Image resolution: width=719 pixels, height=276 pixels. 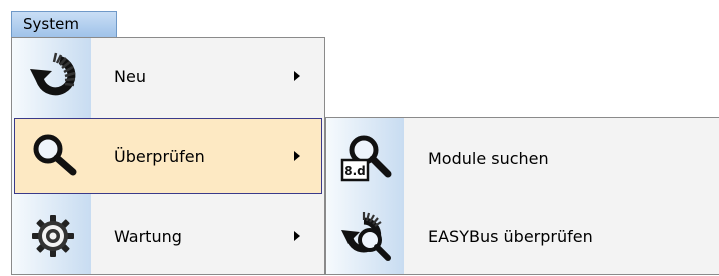 What do you see at coordinates (355, 171) in the screenshot?
I see `module-icon-text: 8.d` at bounding box center [355, 171].